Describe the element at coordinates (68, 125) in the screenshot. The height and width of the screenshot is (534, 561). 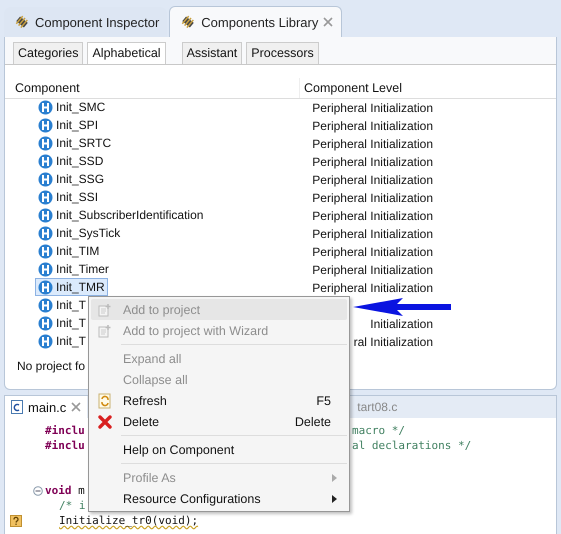
I see `tree-item: Init_SPI` at that location.